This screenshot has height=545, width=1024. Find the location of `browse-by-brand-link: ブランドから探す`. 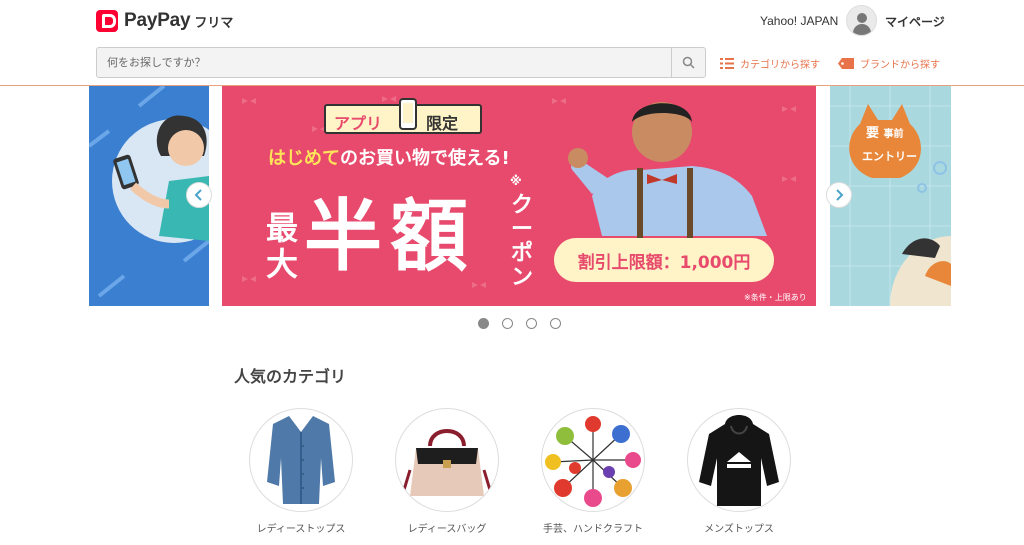

browse-by-brand-link: ブランドから探す is located at coordinates (889, 63).